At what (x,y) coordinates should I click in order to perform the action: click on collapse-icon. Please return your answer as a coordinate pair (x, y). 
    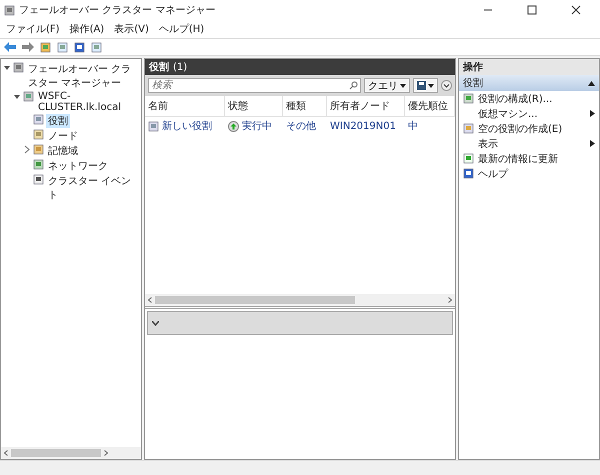
    Looking at the image, I should click on (591, 83).